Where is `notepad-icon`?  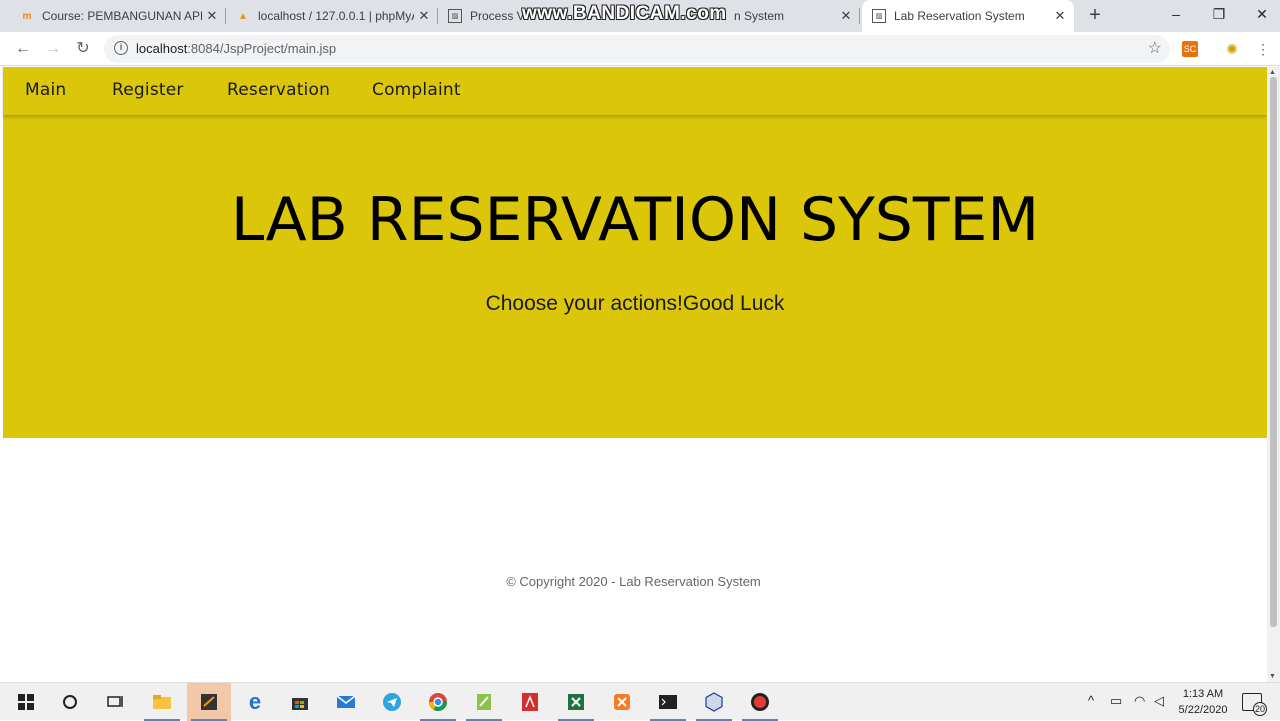
notepad-icon is located at coordinates (484, 702).